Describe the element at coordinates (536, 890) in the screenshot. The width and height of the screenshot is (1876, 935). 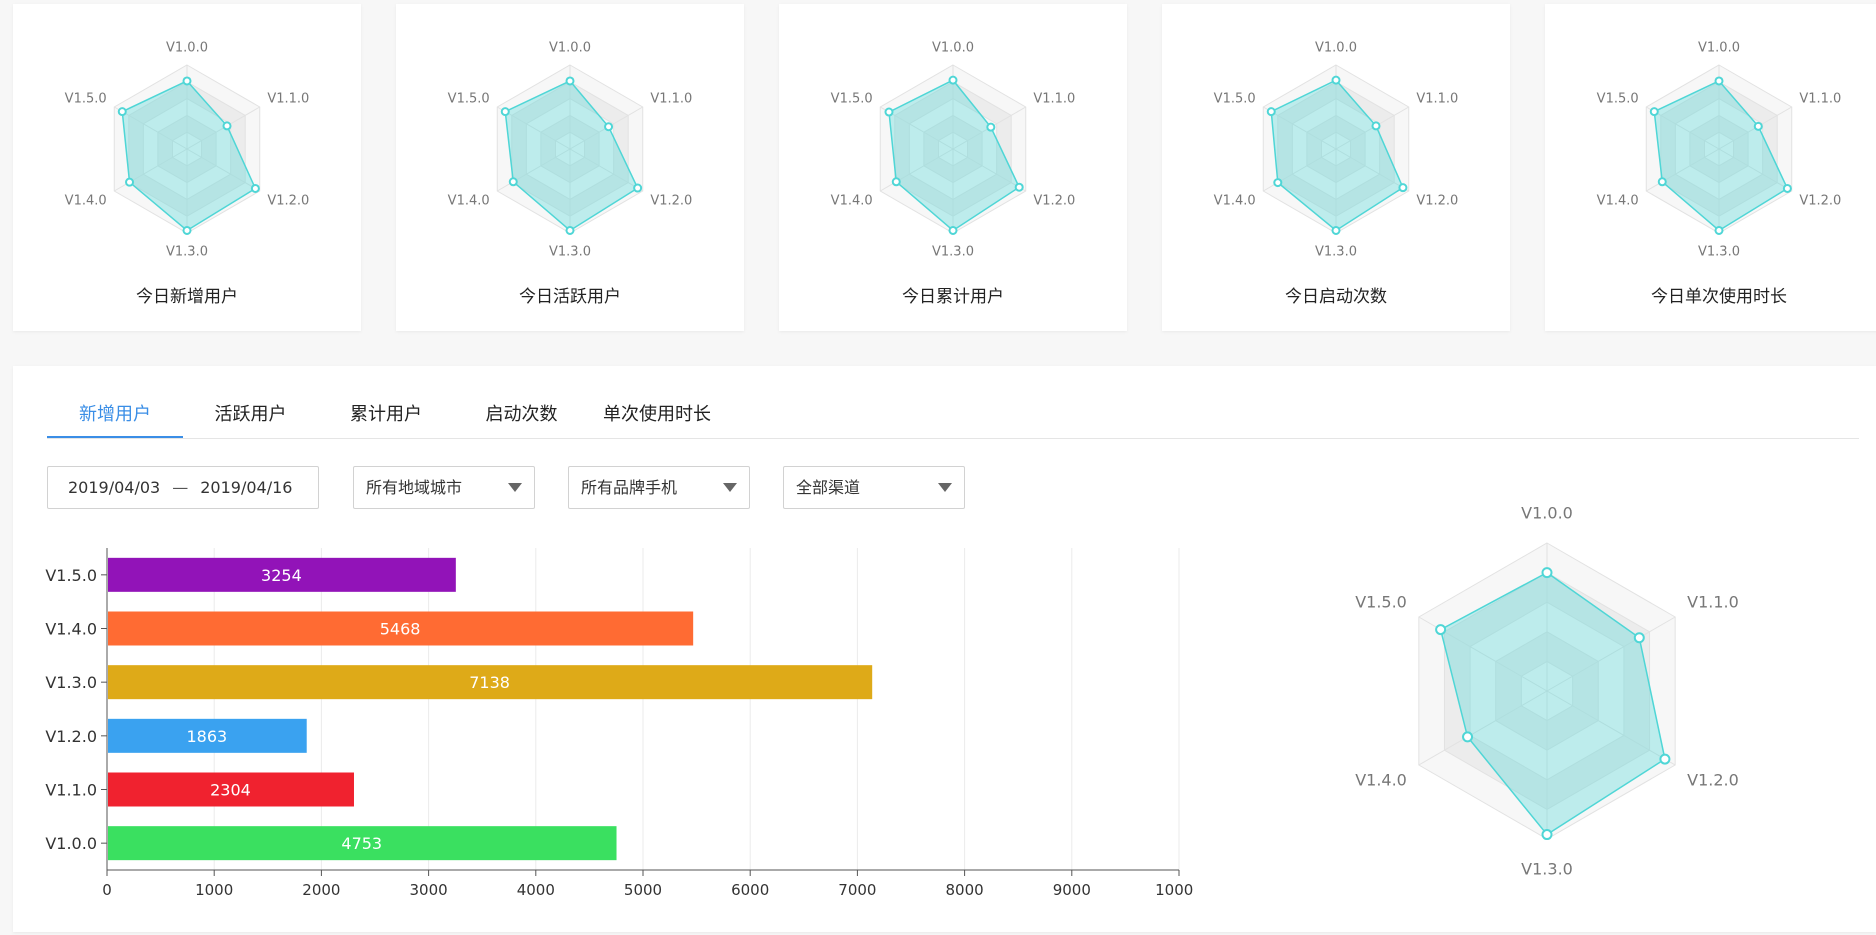
I see `x-tick-label: 4000` at that location.